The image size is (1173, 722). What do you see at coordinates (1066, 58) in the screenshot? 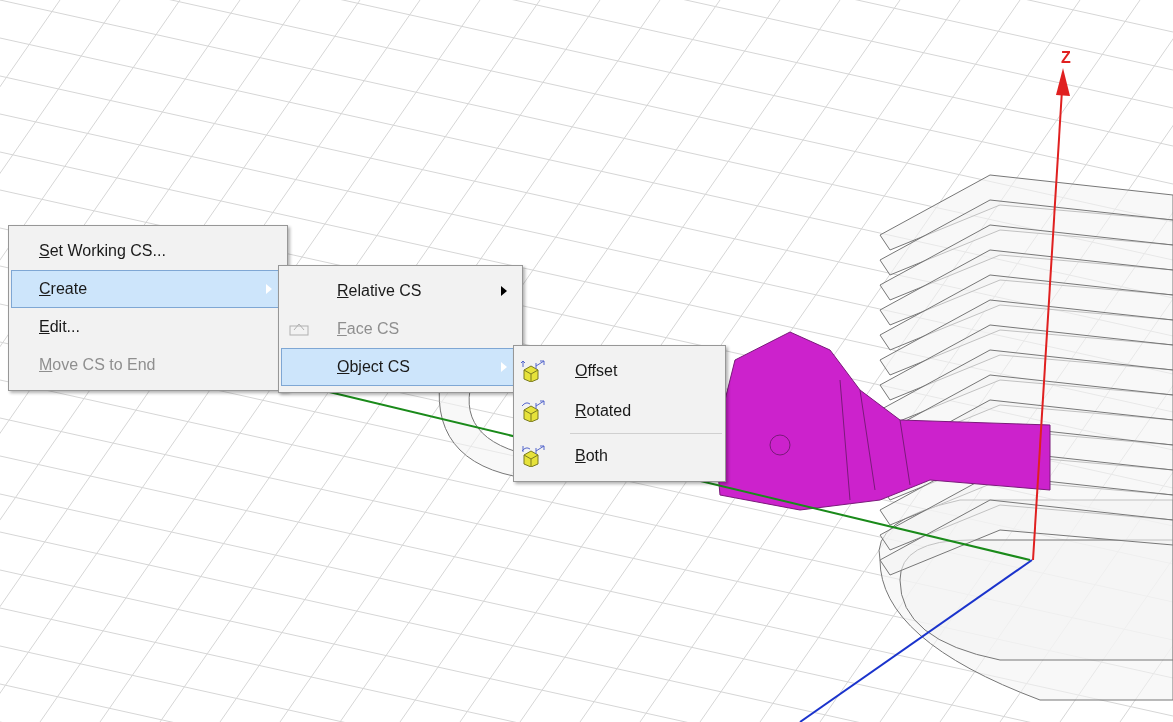
I see `axis-label: Z` at bounding box center [1066, 58].